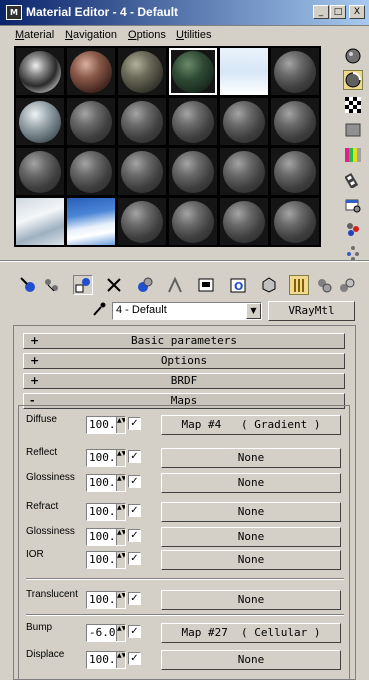  What do you see at coordinates (193, 35) in the screenshot?
I see `menu-utilities: Utilities` at bounding box center [193, 35].